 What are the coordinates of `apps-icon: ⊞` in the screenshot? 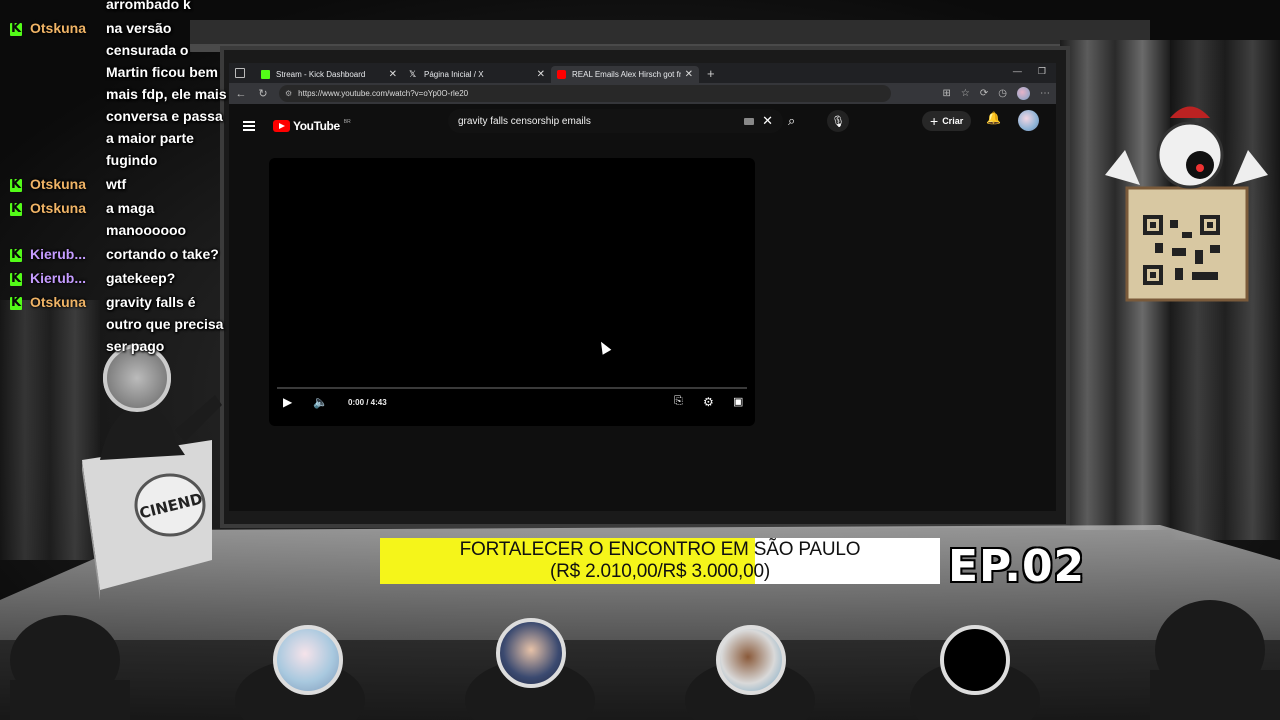 It's located at (947, 93).